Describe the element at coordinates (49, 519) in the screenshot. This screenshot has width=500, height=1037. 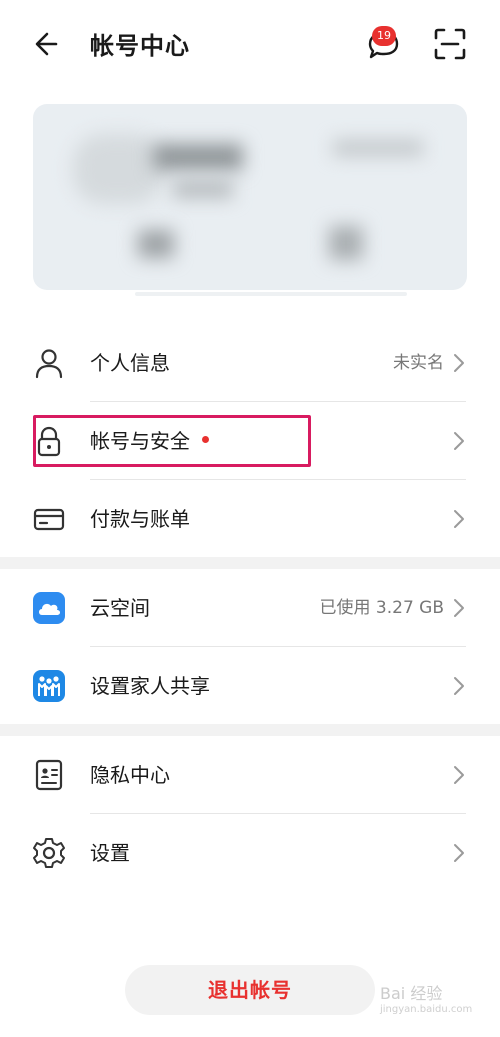
I see `card-icon` at that location.